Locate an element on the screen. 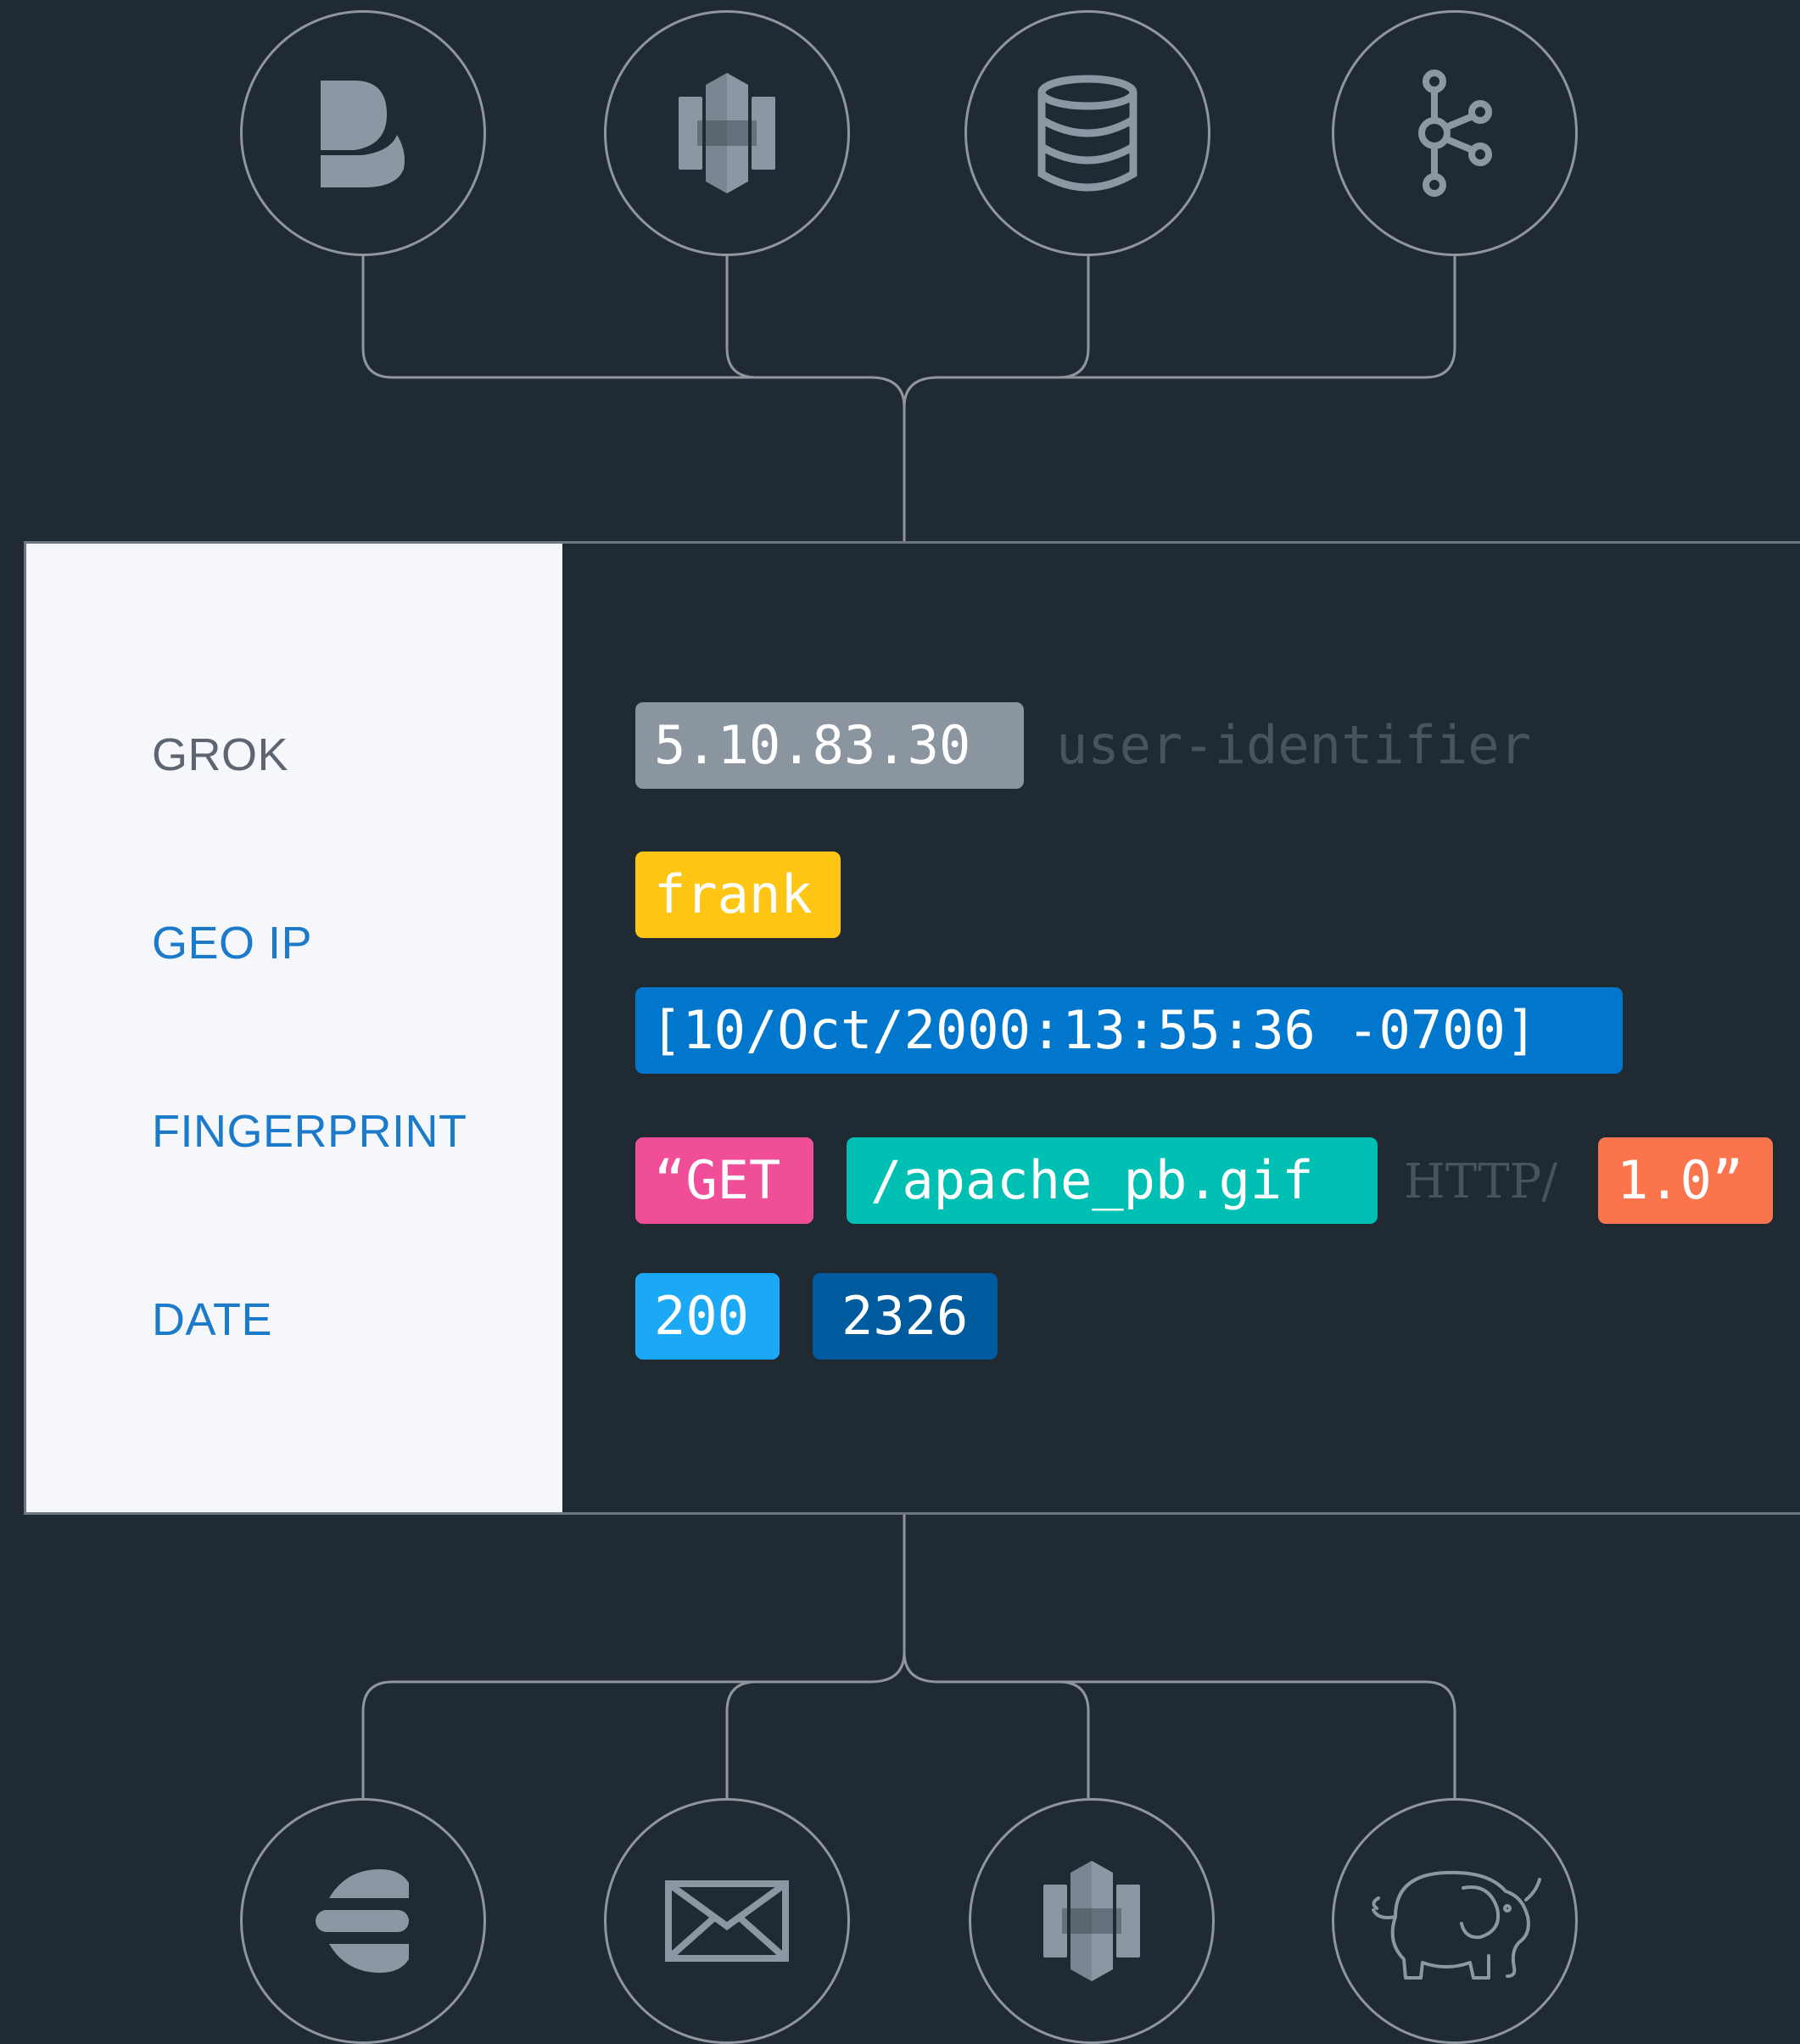 The height and width of the screenshot is (2044, 1800). hadoop-elephant-icon is located at coordinates (1457, 1925).